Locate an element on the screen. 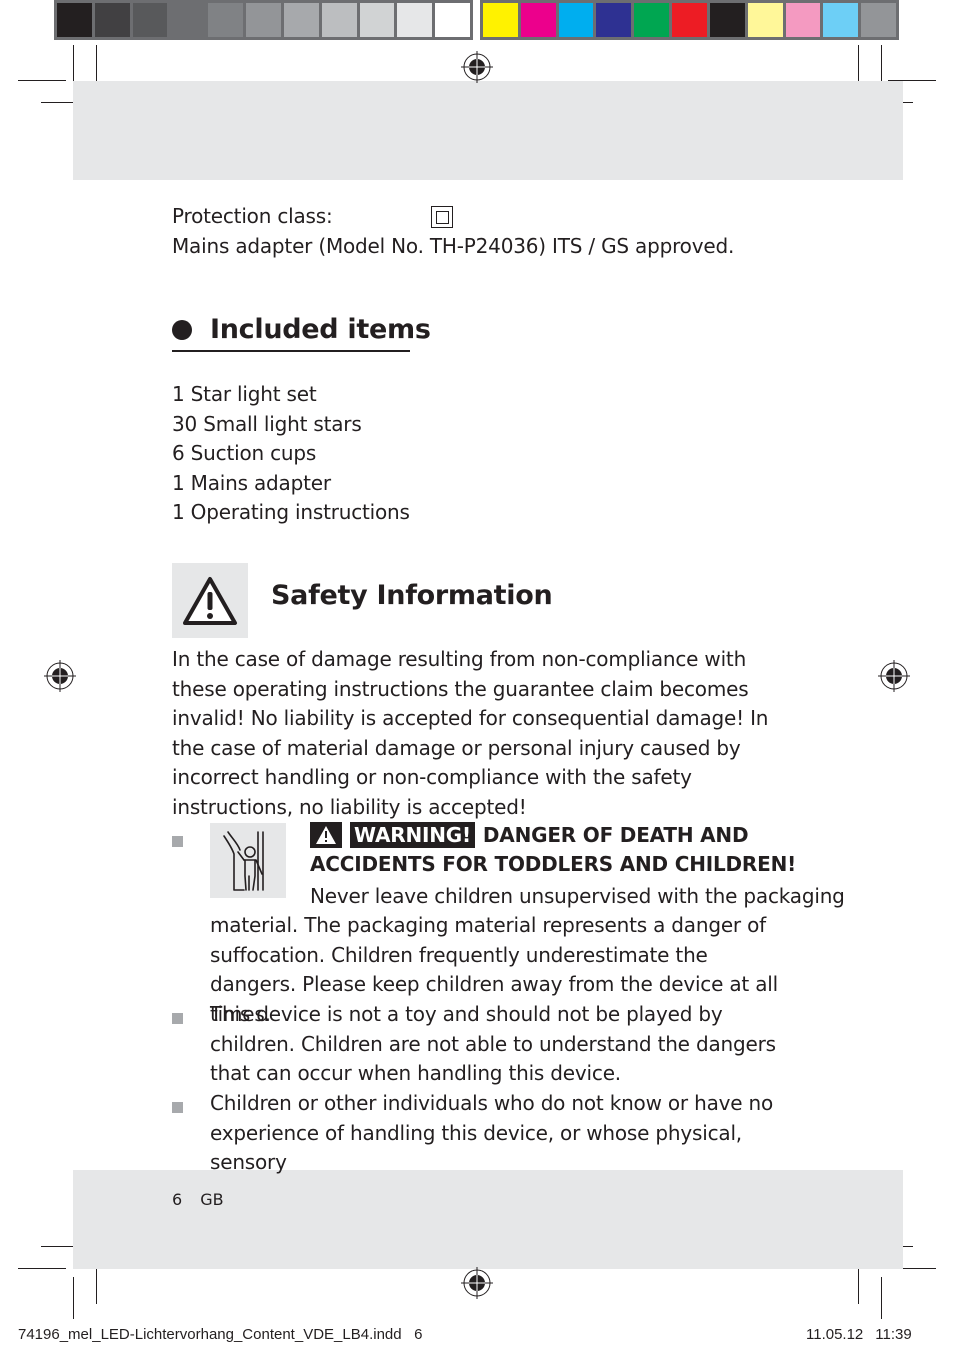  safety-icon-box is located at coordinates (210, 600).